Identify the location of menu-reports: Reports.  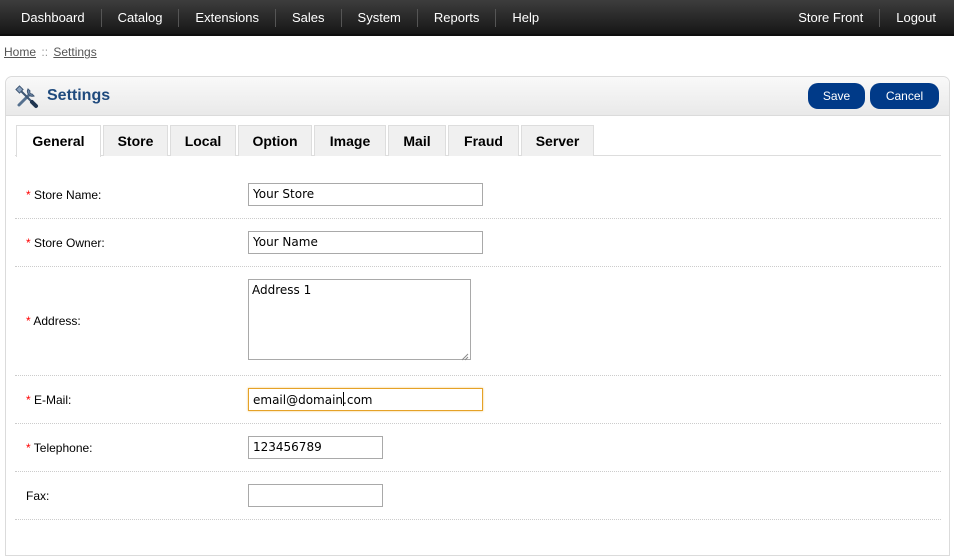
(456, 18).